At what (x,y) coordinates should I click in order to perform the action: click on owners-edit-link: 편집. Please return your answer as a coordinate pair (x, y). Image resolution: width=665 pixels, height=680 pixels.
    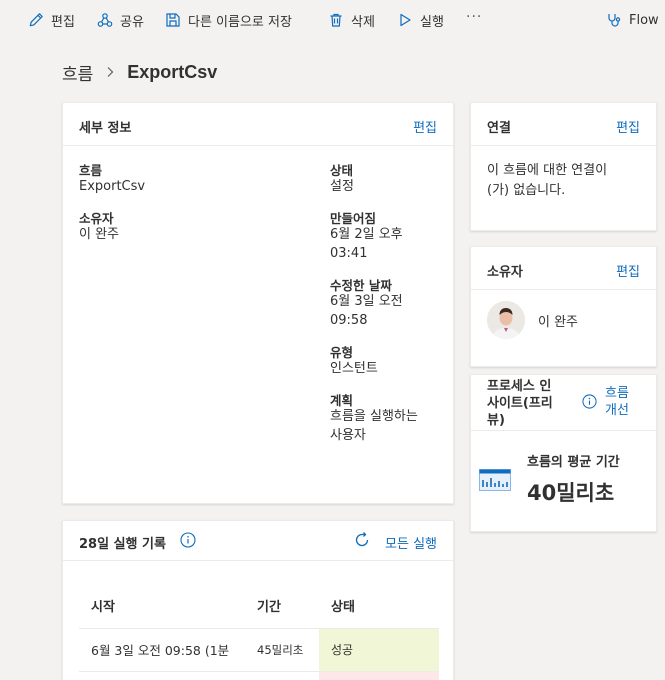
    Looking at the image, I should click on (628, 270).